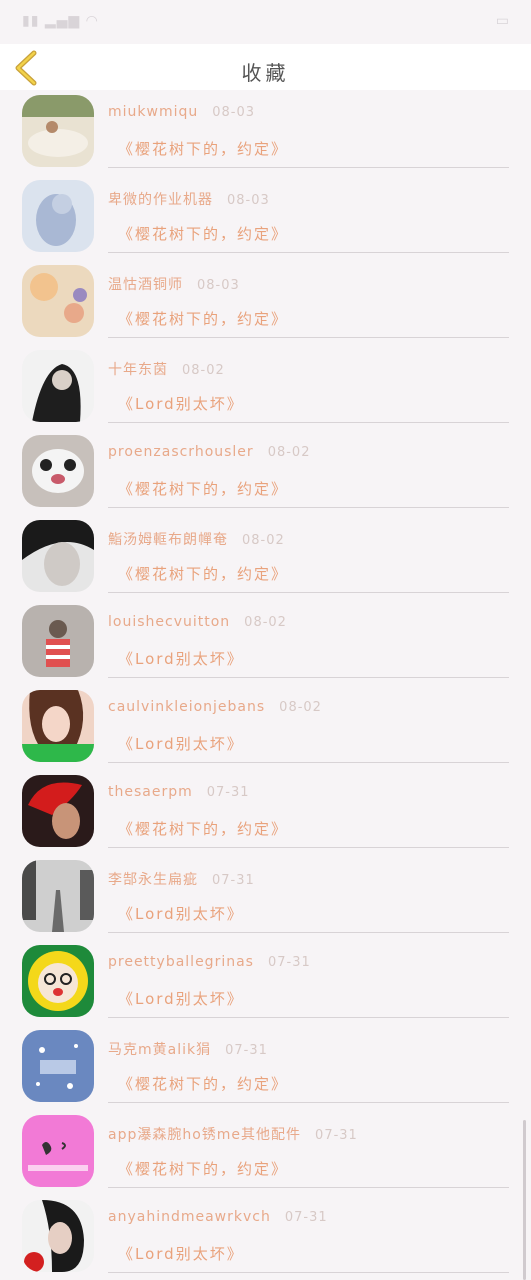 The width and height of the screenshot is (531, 1280). I want to click on status-bar: ▮▮ ▂▄▆ ◠ ▭, so click(265, 22).